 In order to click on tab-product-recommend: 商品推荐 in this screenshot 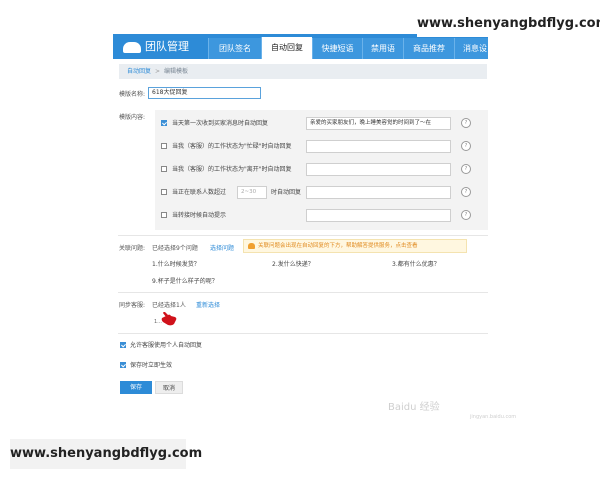, I will do `click(428, 48)`.